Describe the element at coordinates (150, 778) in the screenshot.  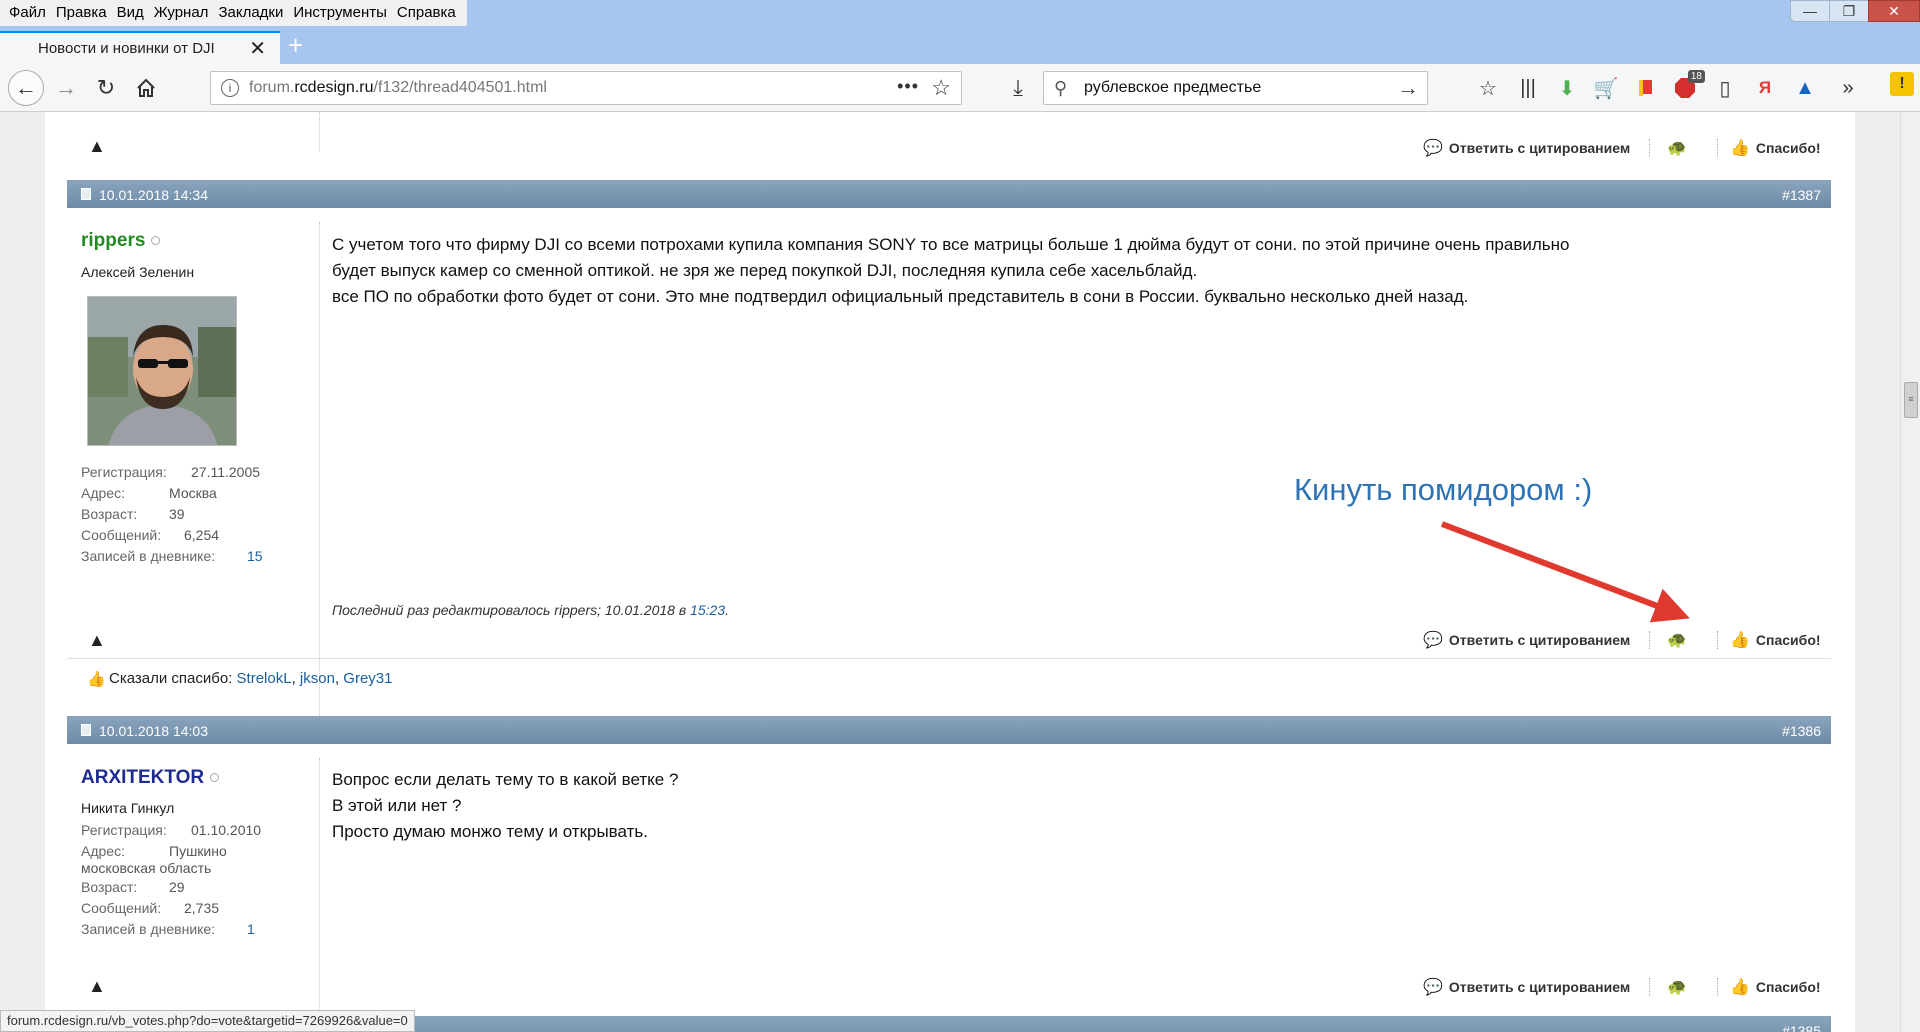
I see `username-link: ARXITEKTOR` at that location.